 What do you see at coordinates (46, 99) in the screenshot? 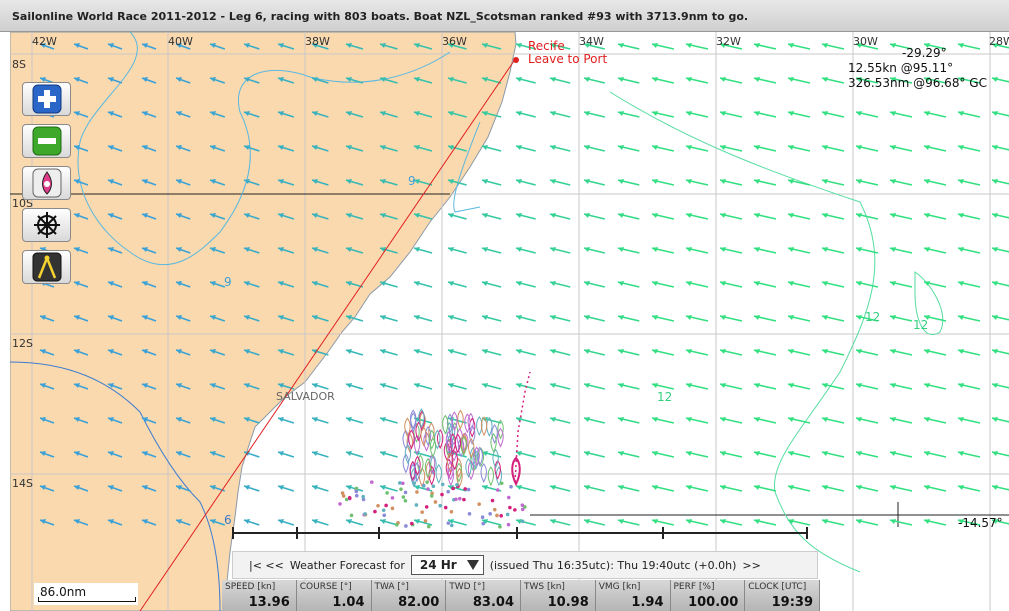
I see `zoom-in-button` at bounding box center [46, 99].